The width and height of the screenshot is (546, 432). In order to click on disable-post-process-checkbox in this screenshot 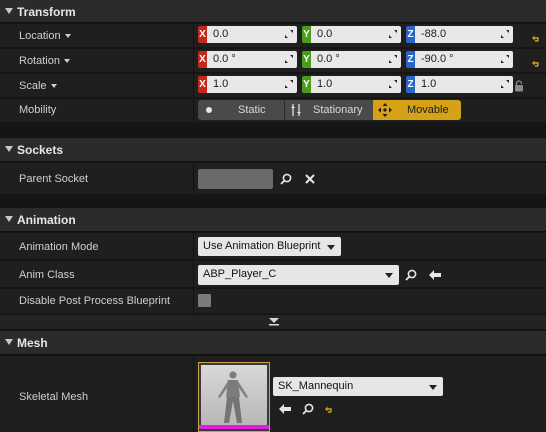, I will do `click(204, 300)`.